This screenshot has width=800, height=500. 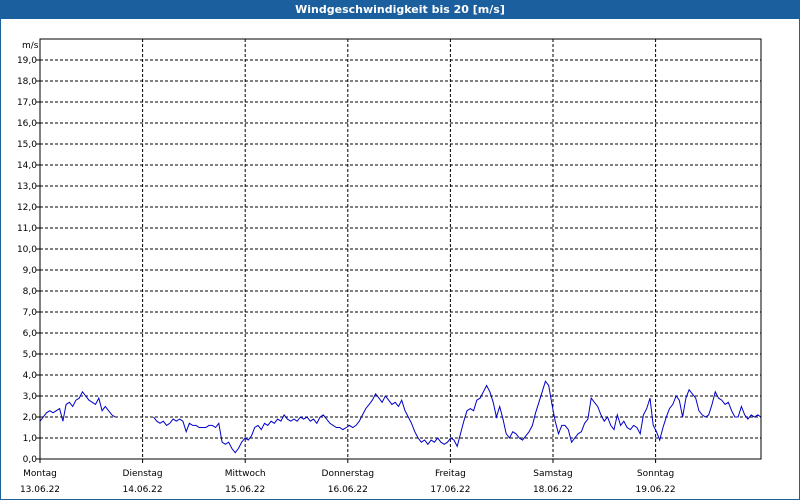 What do you see at coordinates (27, 208) in the screenshot?
I see `y-tick-label: 12,0` at bounding box center [27, 208].